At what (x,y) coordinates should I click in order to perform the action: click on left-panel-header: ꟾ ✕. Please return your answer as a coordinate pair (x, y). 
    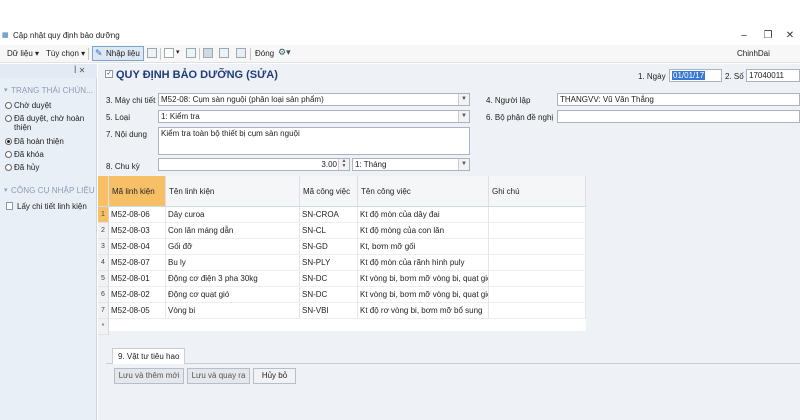
    Looking at the image, I should click on (48, 71).